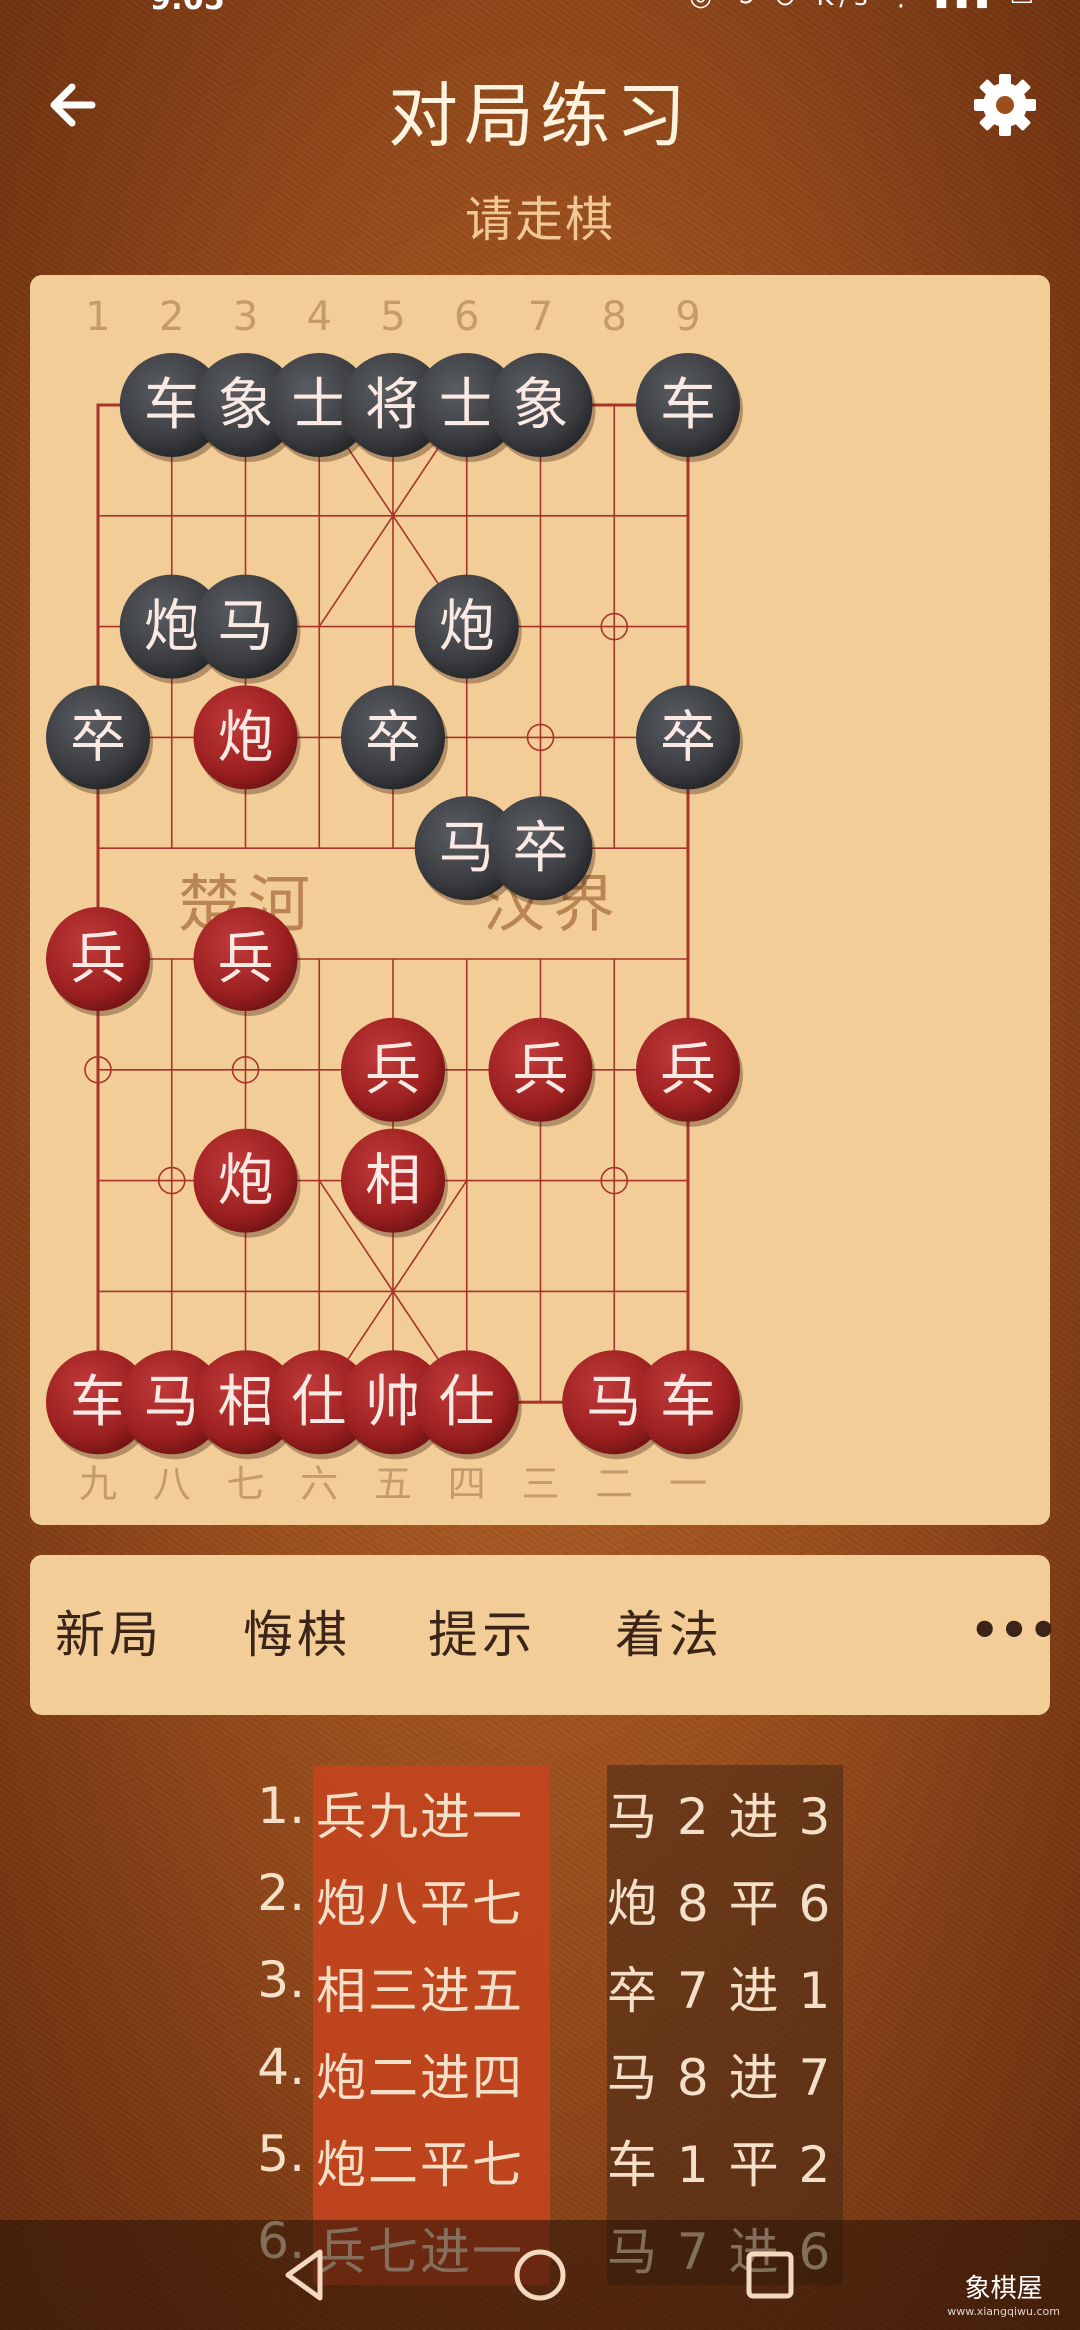 Image resolution: width=1080 pixels, height=2330 pixels. What do you see at coordinates (393, 405) in the screenshot?
I see `piece-label: 将` at bounding box center [393, 405].